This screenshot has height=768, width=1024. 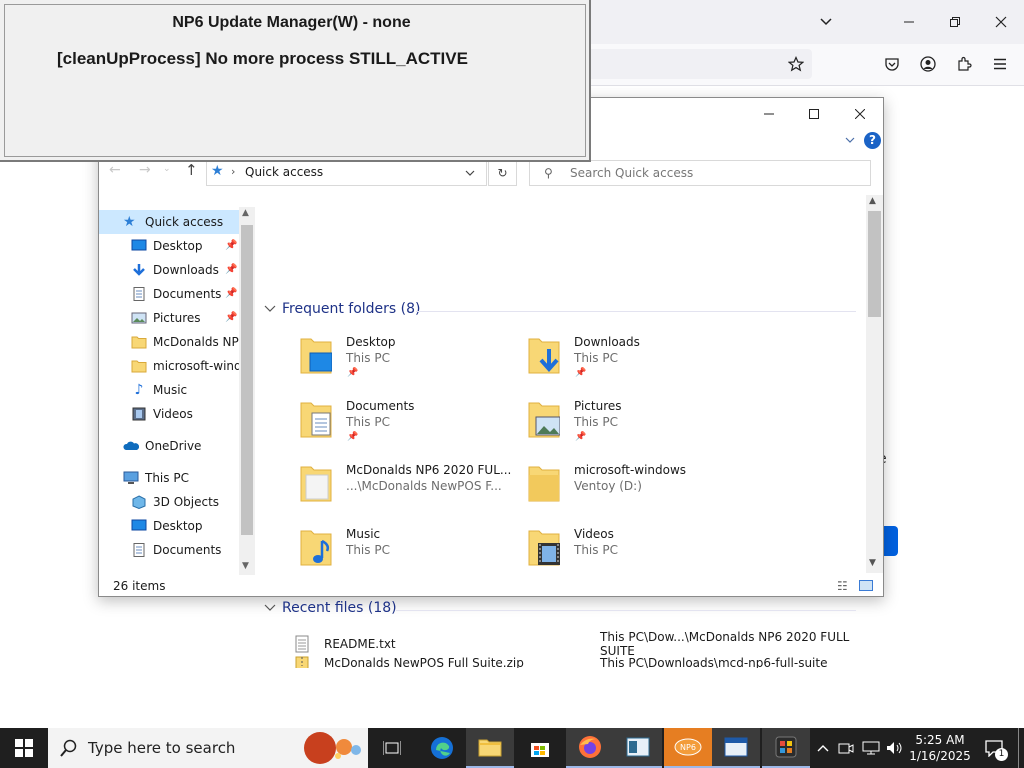 What do you see at coordinates (176, 294) in the screenshot?
I see `nav-item-documents: Documents` at bounding box center [176, 294].